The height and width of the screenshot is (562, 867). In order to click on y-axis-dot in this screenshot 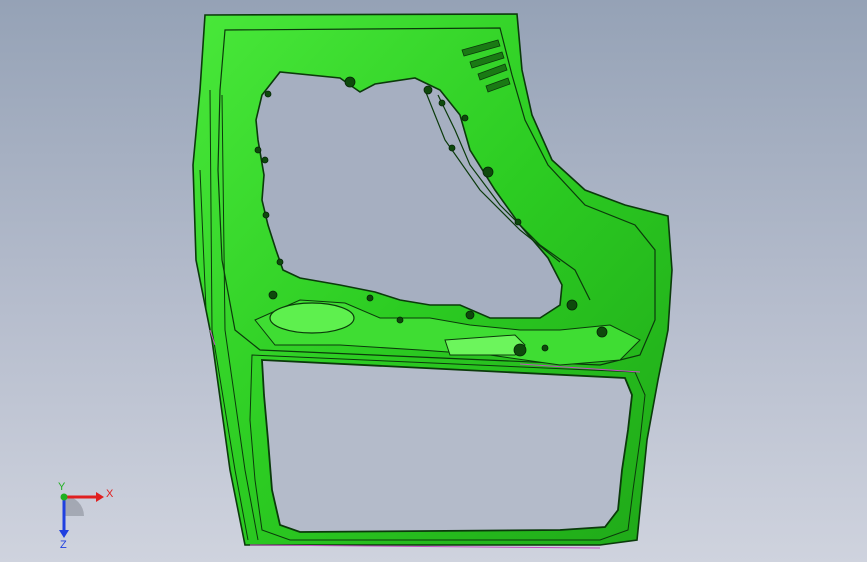, I will do `click(64, 497)`.